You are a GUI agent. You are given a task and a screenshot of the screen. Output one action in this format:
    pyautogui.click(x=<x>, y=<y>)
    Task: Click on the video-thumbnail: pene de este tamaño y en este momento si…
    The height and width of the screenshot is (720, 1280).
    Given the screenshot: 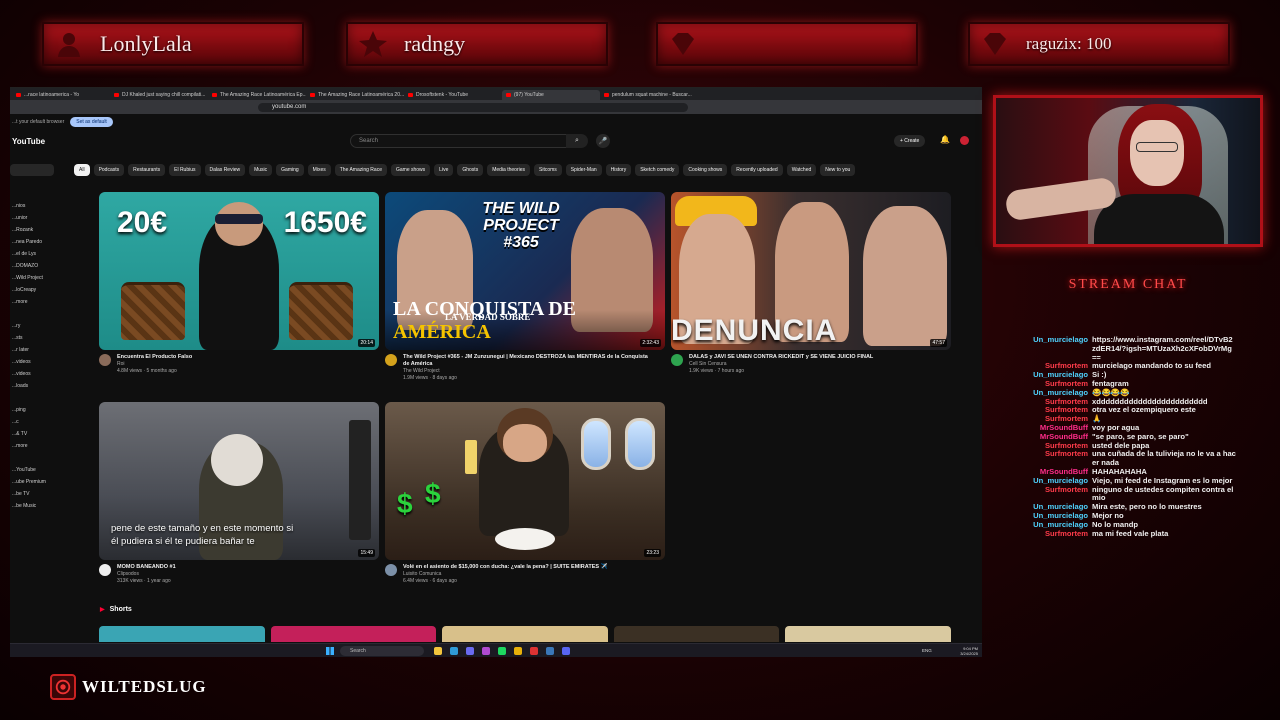 What is the action you would take?
    pyautogui.click(x=239, y=481)
    